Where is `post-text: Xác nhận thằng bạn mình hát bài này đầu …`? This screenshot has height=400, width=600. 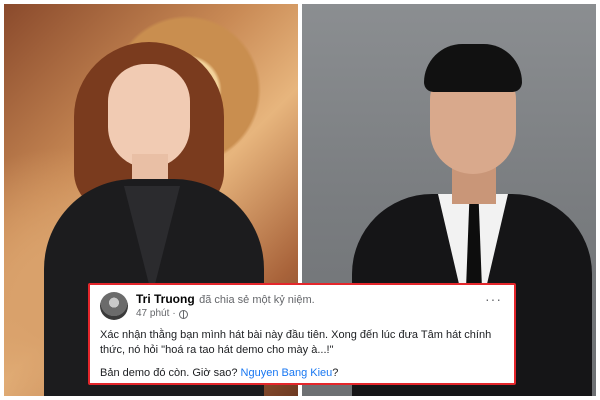
post-text: Xác nhận thằng bạn mình hát bài này đầu … is located at coordinates (302, 354).